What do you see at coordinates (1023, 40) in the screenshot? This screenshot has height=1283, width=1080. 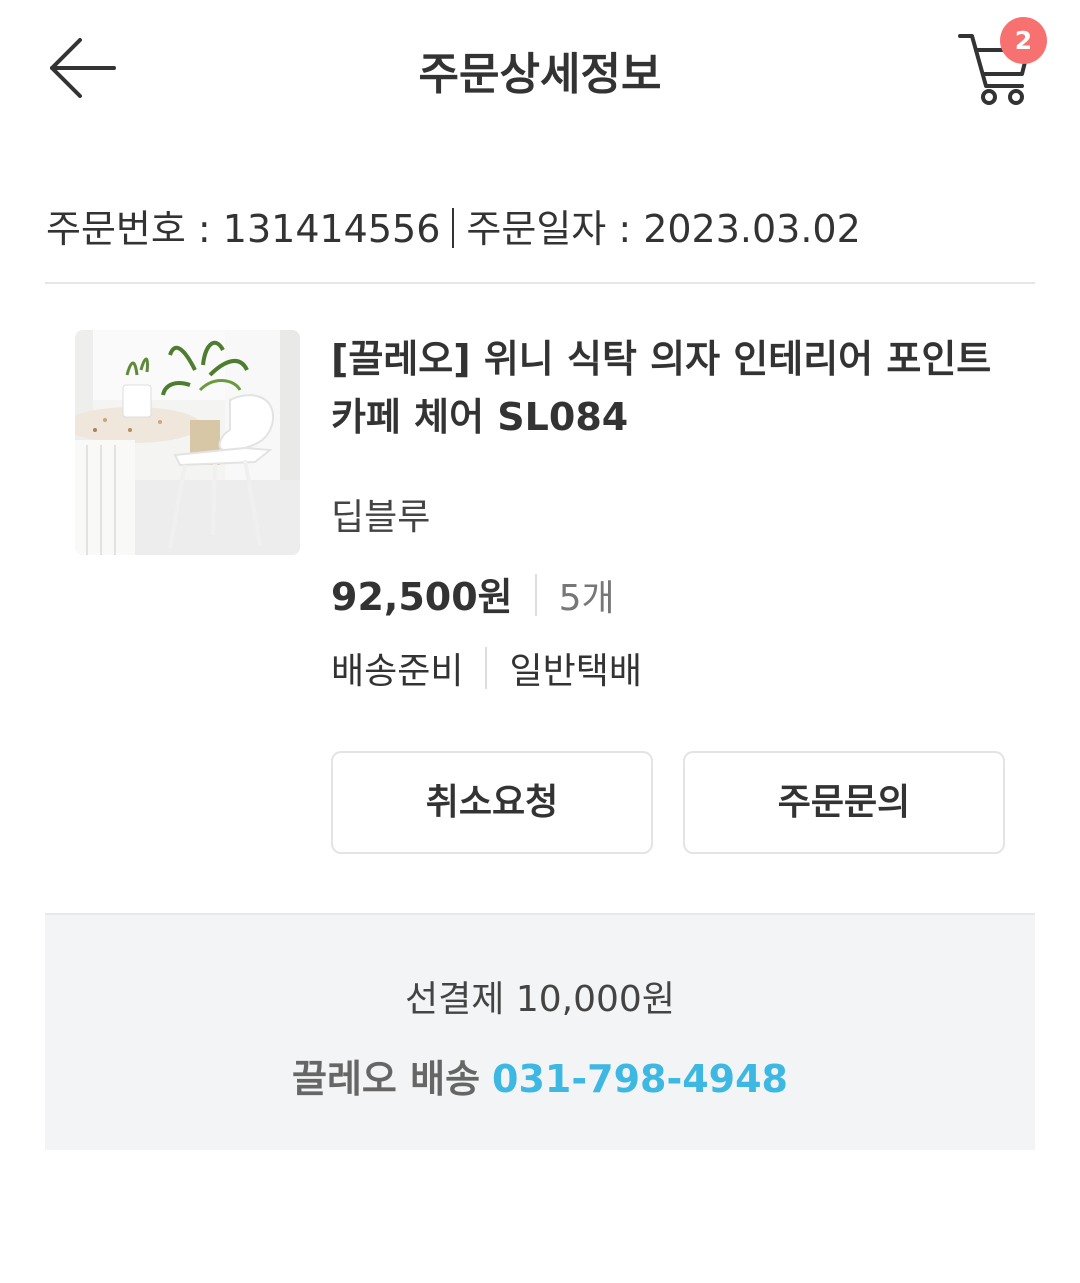 I see `cart-count-badge: 2` at bounding box center [1023, 40].